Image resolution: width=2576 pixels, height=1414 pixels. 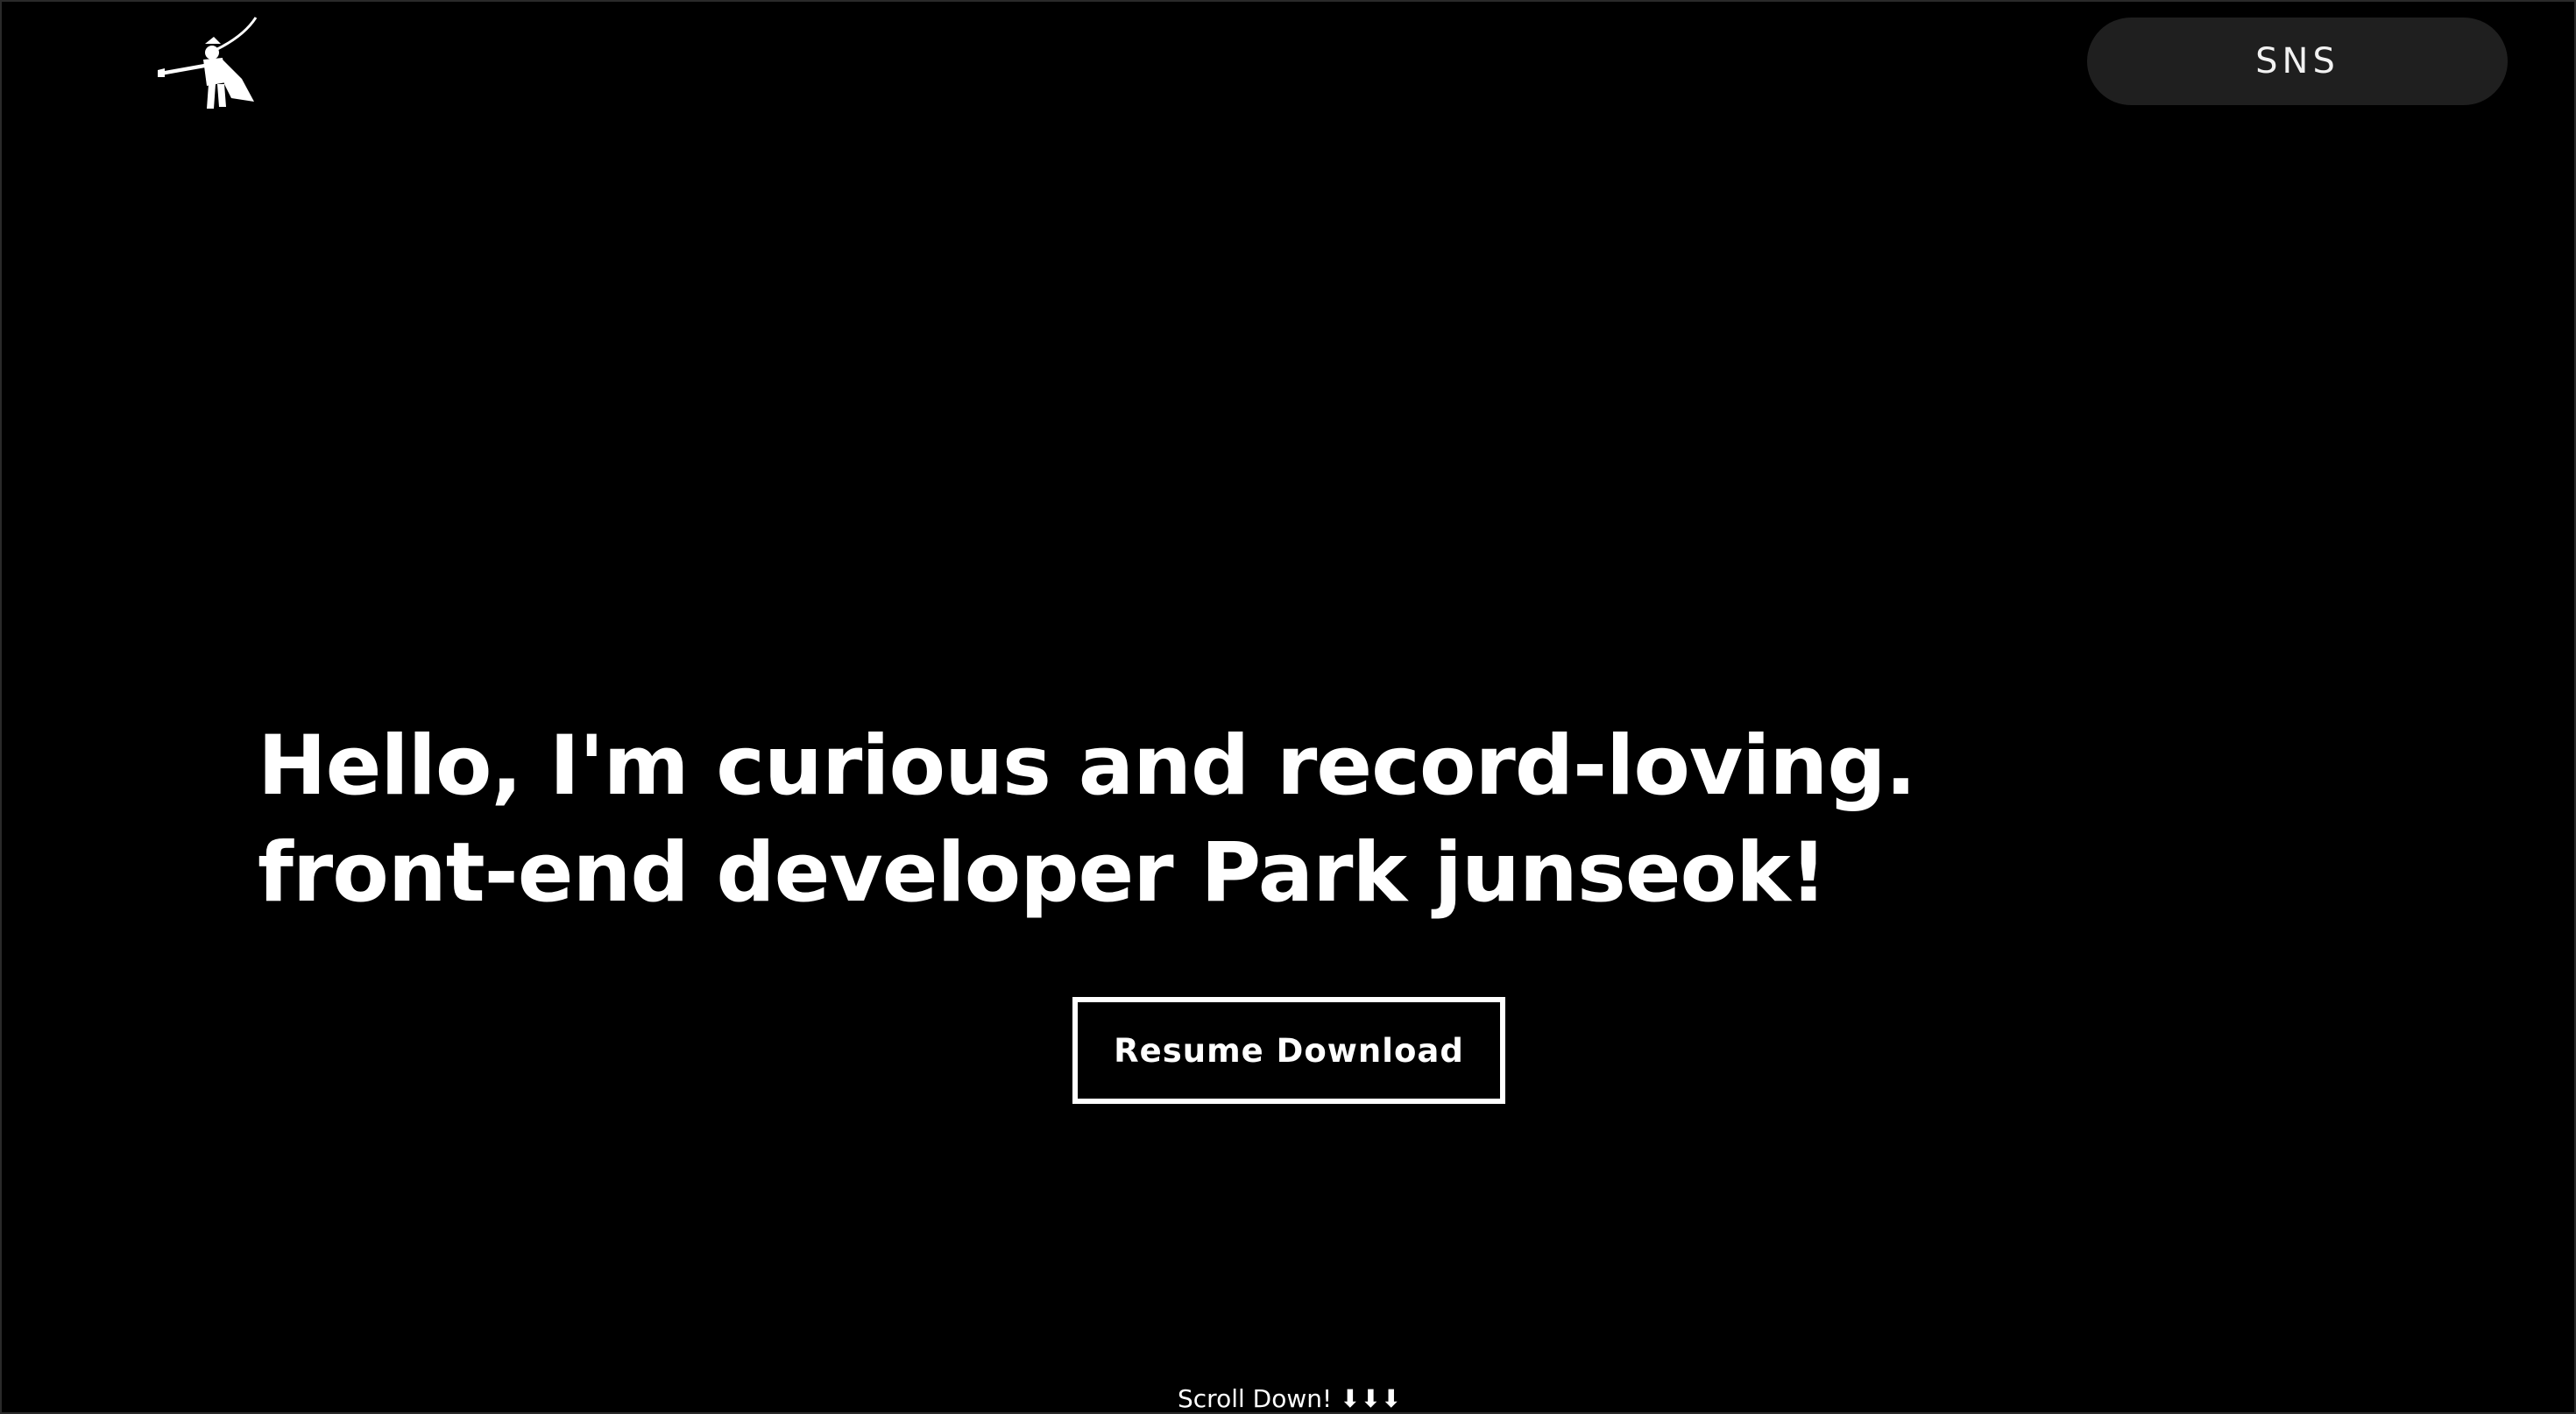 What do you see at coordinates (1043, 873) in the screenshot?
I see `headline-line-2: front-end developer Park junseok!` at bounding box center [1043, 873].